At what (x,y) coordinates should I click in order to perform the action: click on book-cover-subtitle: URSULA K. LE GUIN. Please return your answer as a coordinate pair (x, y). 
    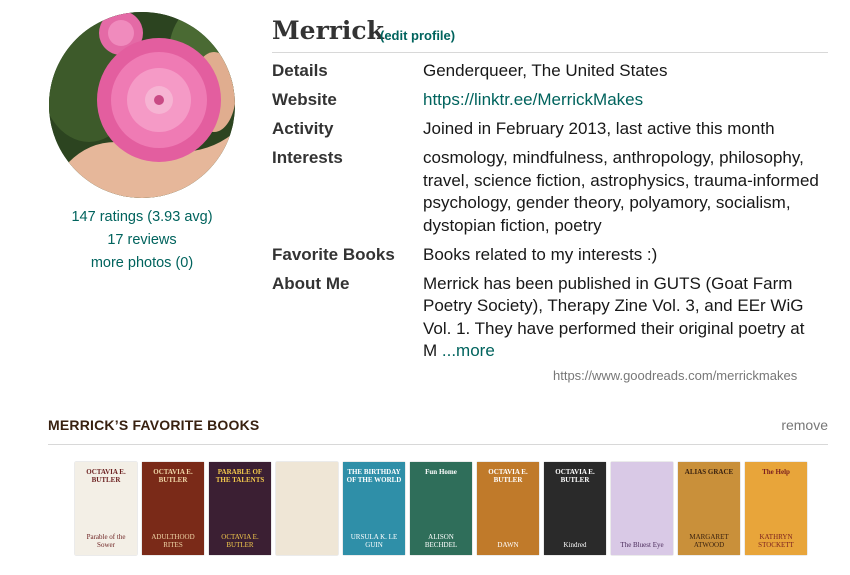
    Looking at the image, I should click on (374, 541).